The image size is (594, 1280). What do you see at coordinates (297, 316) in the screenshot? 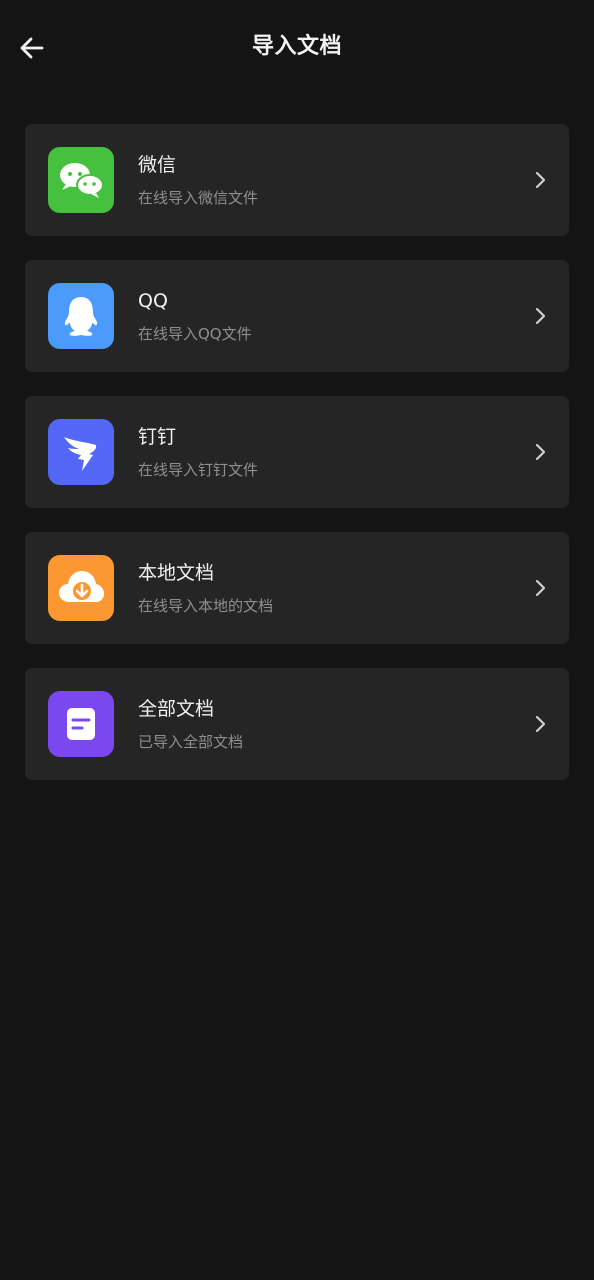
I see `qq-import-item: QQ 在线导入QQ文件` at bounding box center [297, 316].